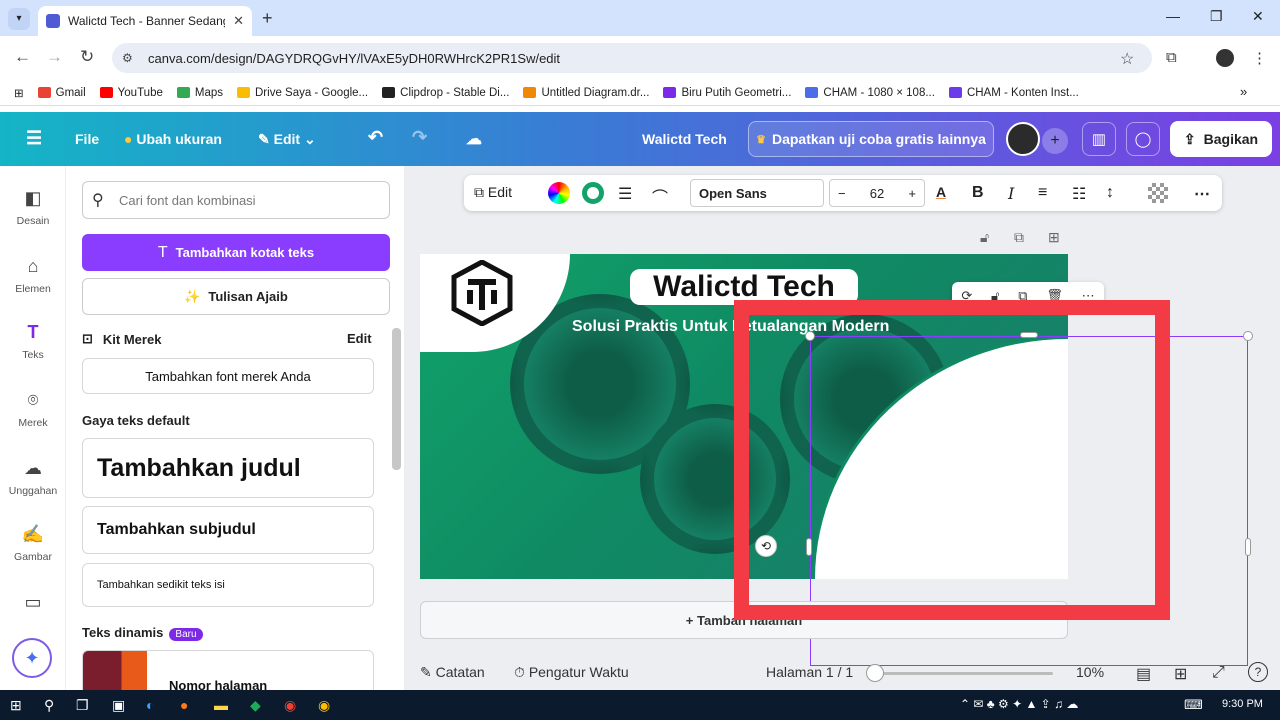  I want to click on forward-icon: →, so click(54, 57).